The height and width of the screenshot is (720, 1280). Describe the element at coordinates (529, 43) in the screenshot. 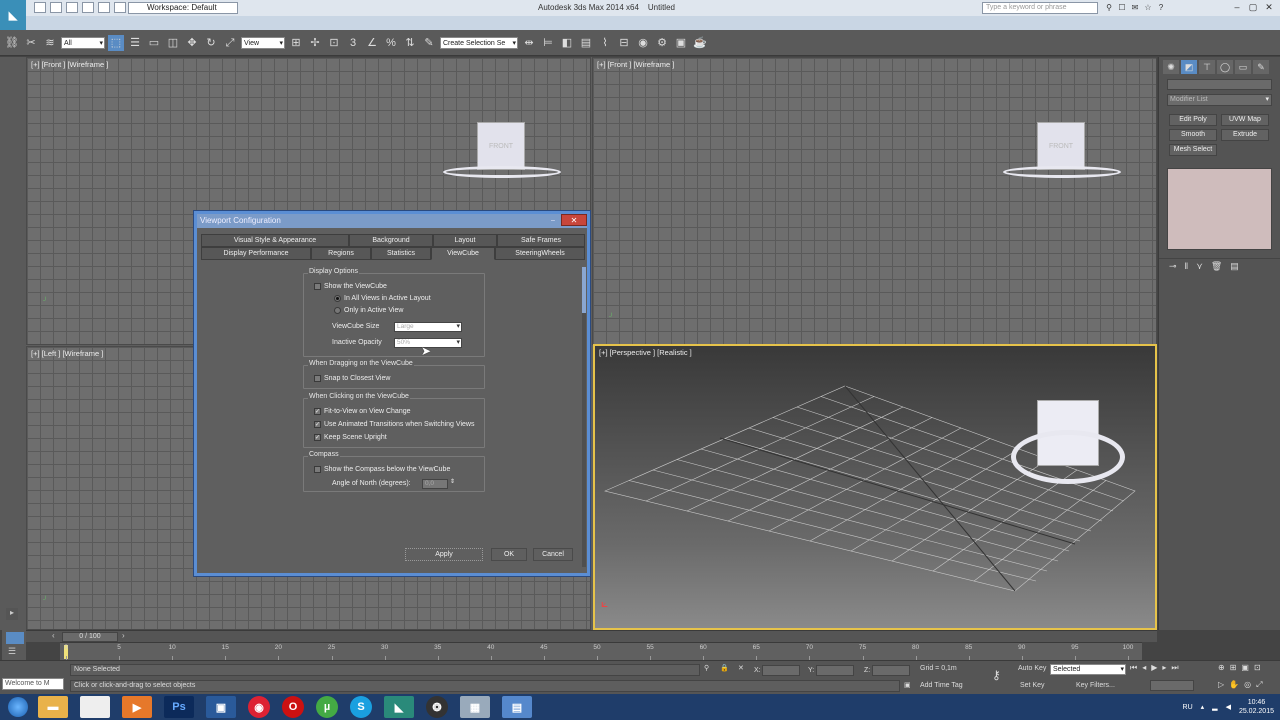

I see `mirror-icon: ⇹` at that location.